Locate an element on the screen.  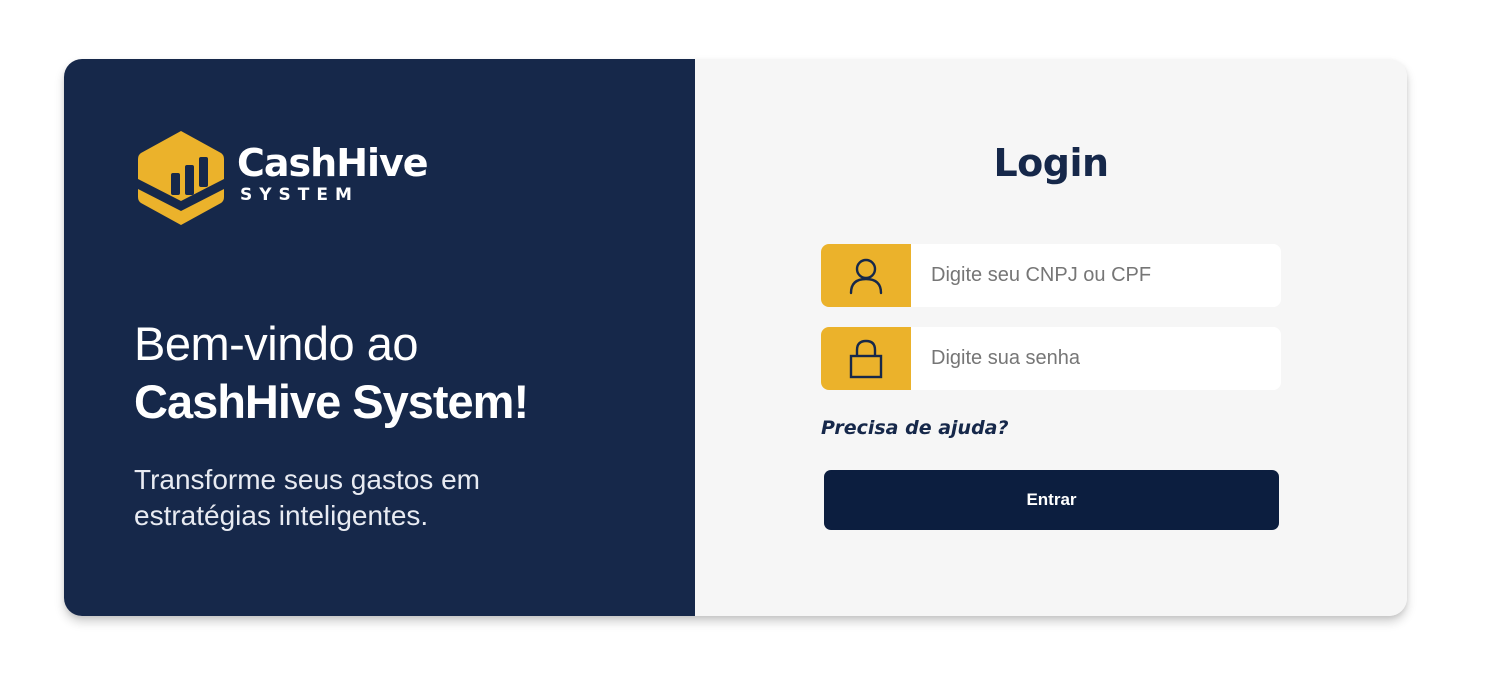
cnpj-cpf-input is located at coordinates (1096, 275).